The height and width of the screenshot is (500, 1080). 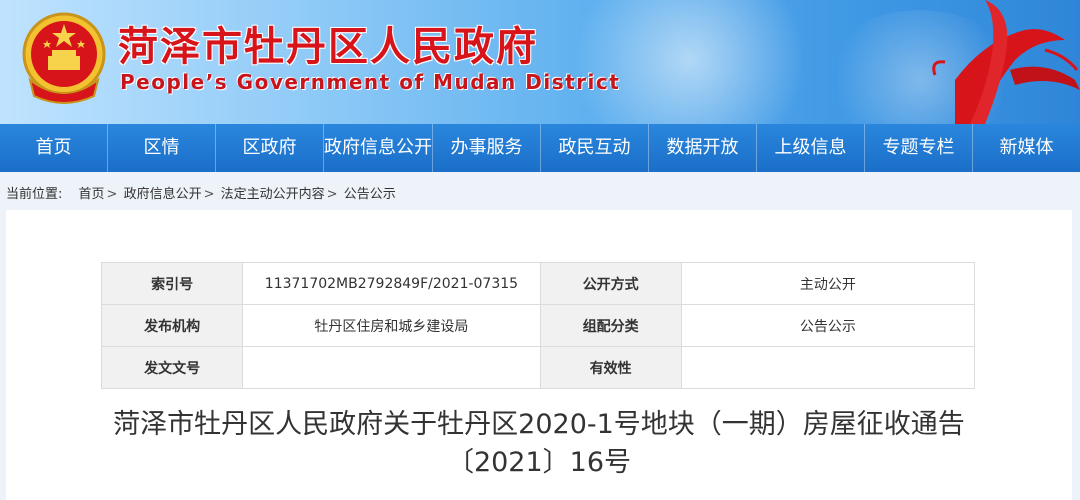 I want to click on breadcrumb-item-home: 首页, so click(x=92, y=194).